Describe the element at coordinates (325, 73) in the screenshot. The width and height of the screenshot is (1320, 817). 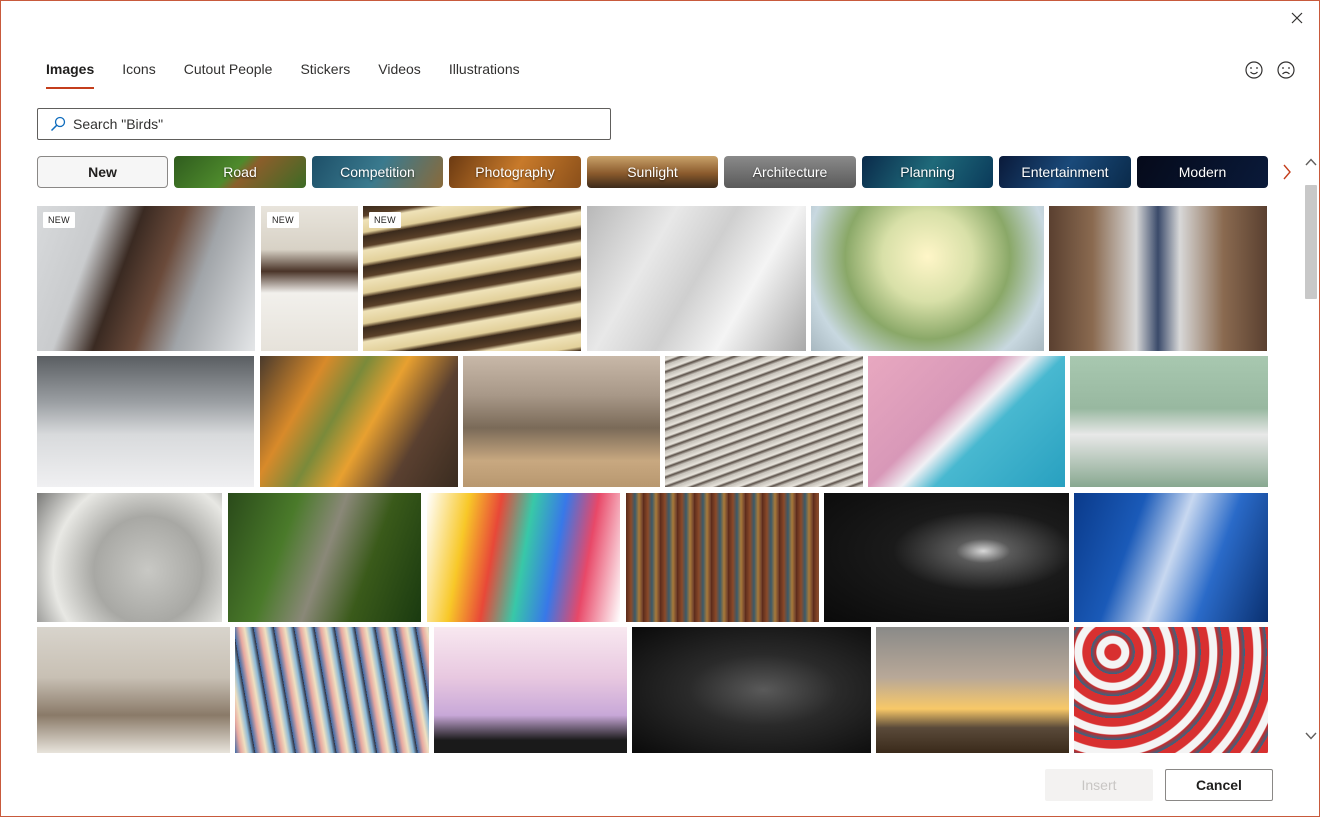
I see `tab-stickers: Stickers` at that location.